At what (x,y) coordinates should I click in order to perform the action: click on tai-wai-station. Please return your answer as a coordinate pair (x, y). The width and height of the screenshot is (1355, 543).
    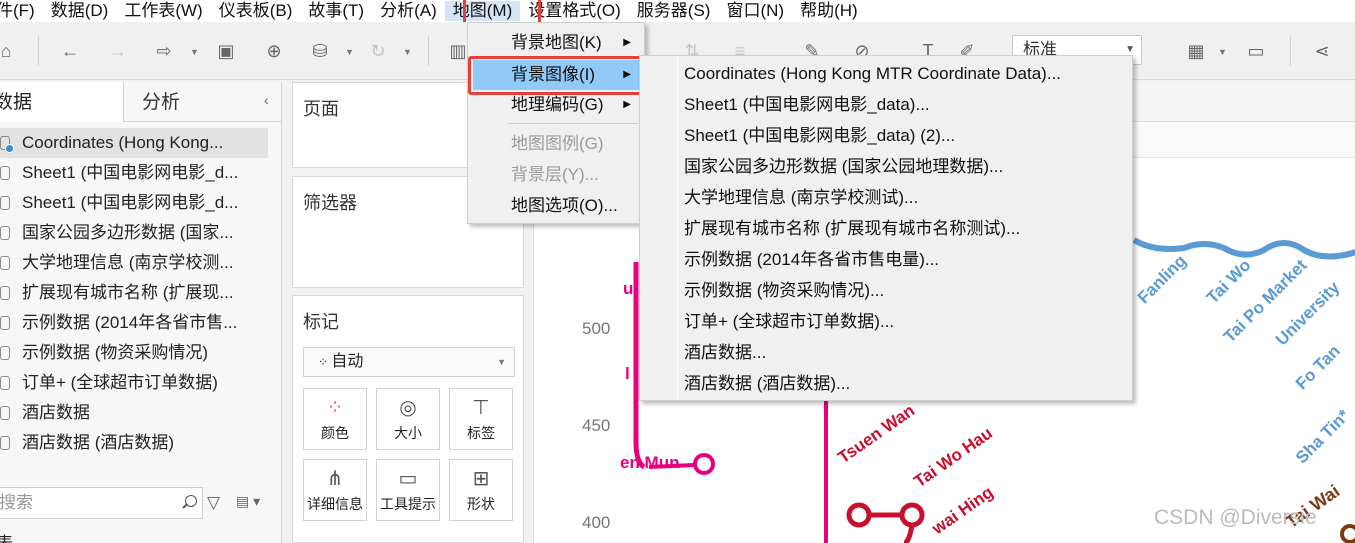
    Looking at the image, I should click on (1347, 533).